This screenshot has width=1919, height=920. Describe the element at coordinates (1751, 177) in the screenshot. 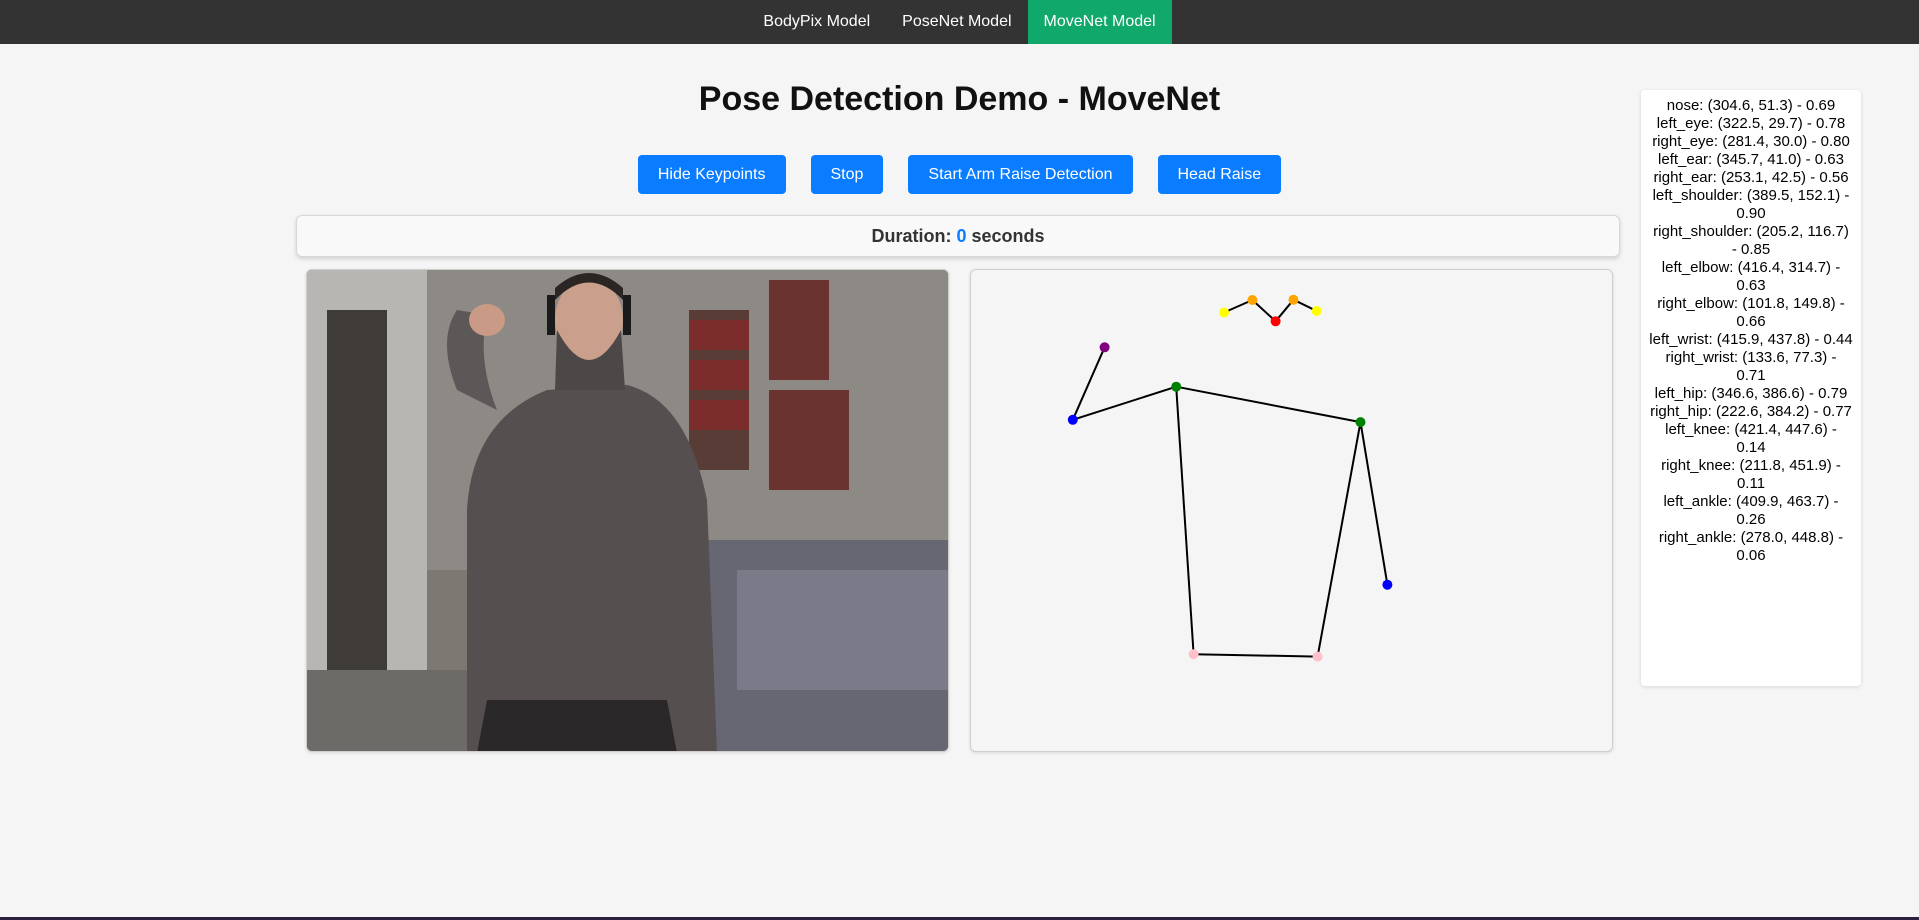

I see `keypoint-item: right_ear: (253.1, 42.5) - 0.56` at that location.